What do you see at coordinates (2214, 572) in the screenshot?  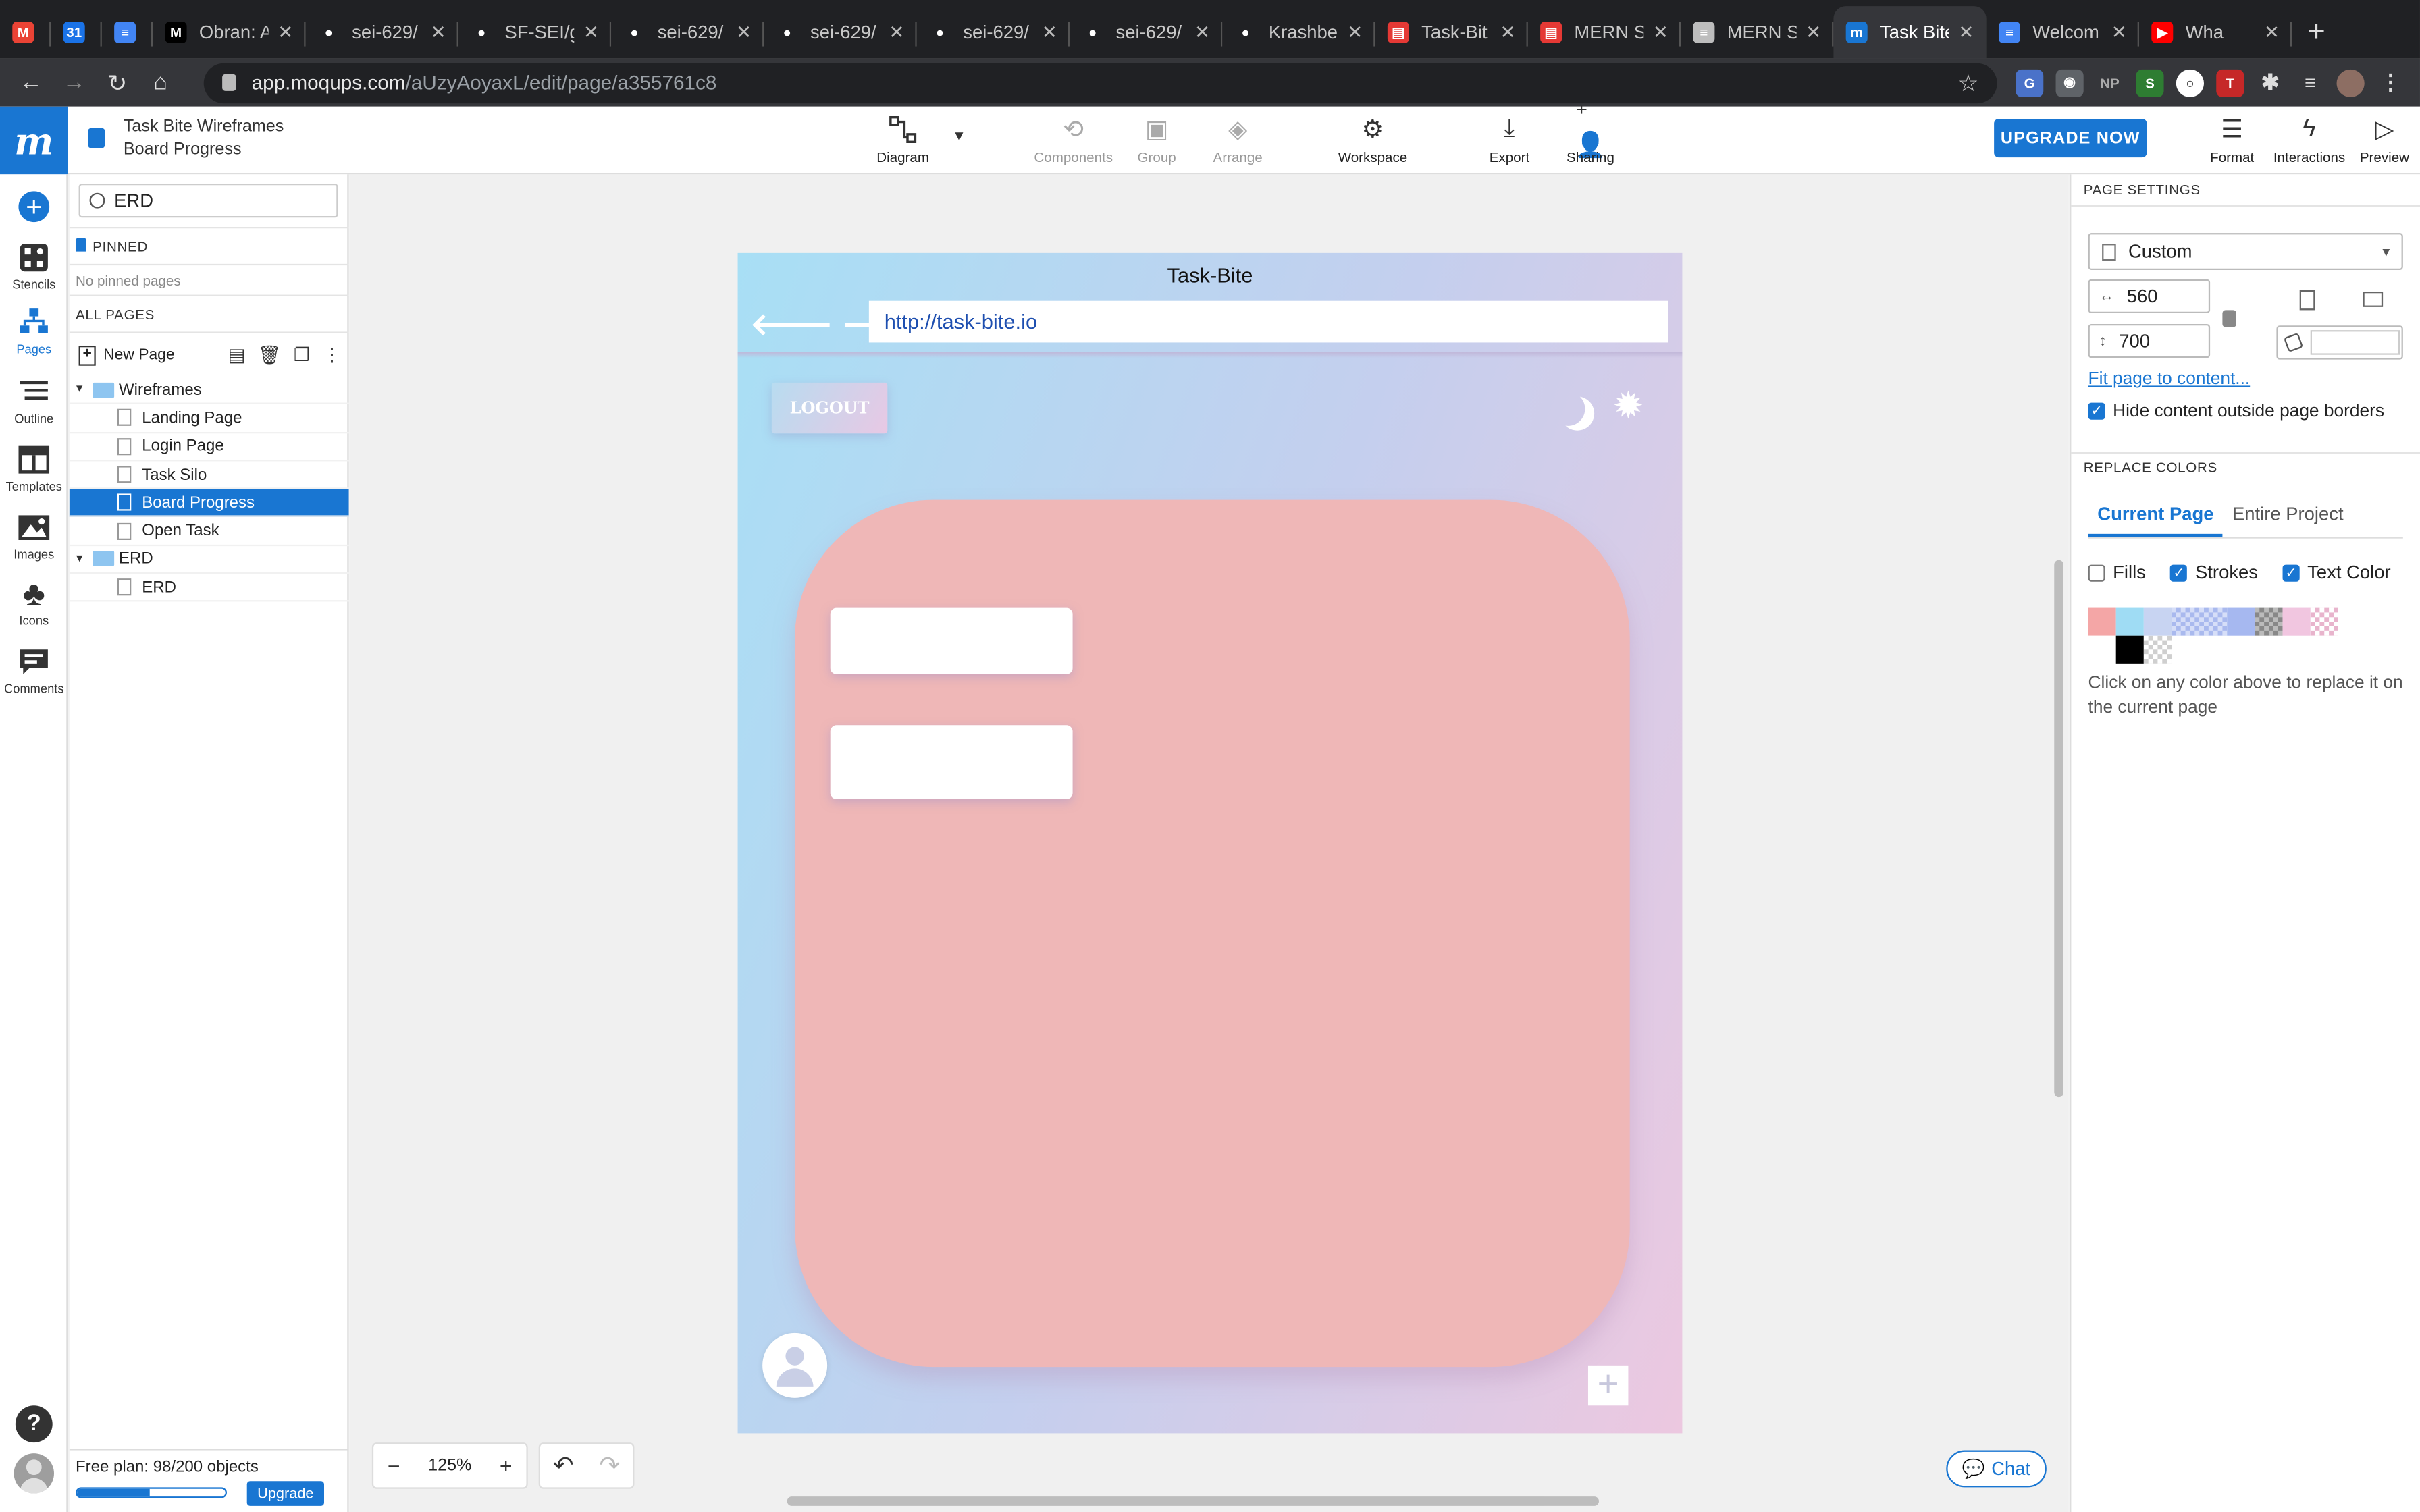 I see `strokes-option: ✓ Strokes` at bounding box center [2214, 572].